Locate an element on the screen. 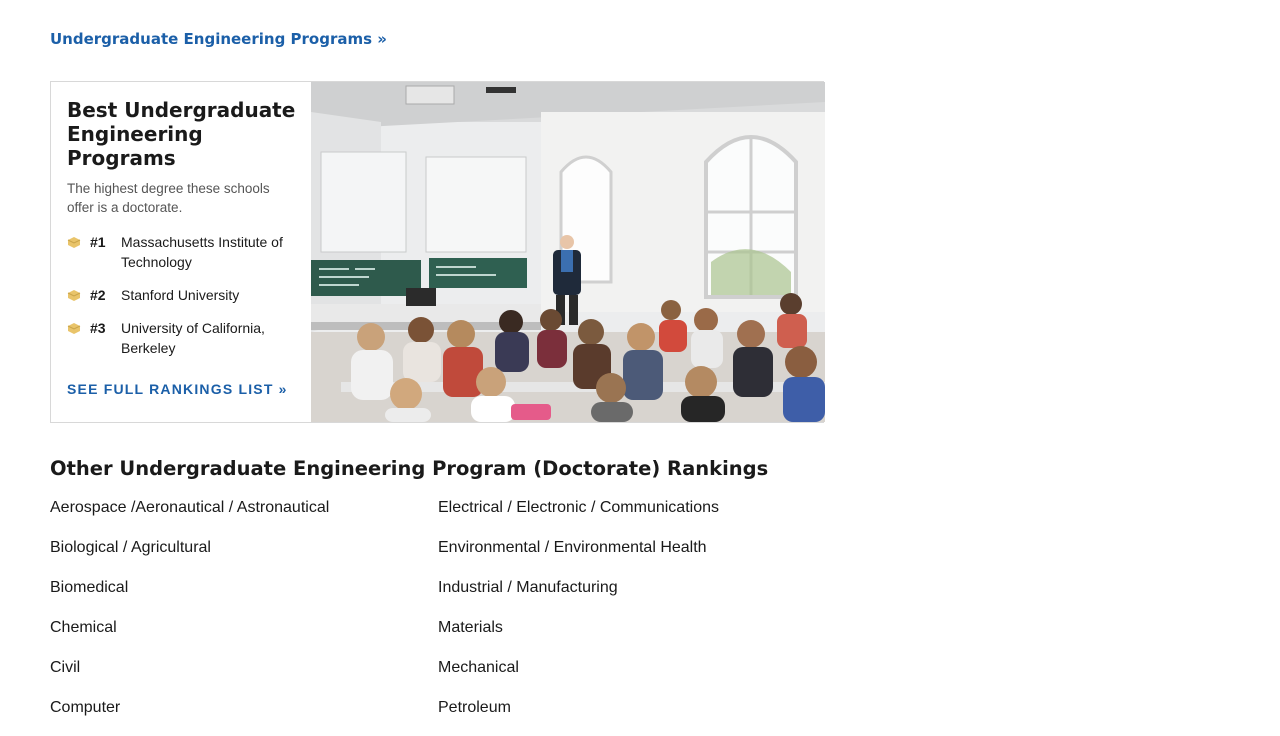 The image size is (1280, 736). rank-number: #3 is located at coordinates (98, 328).